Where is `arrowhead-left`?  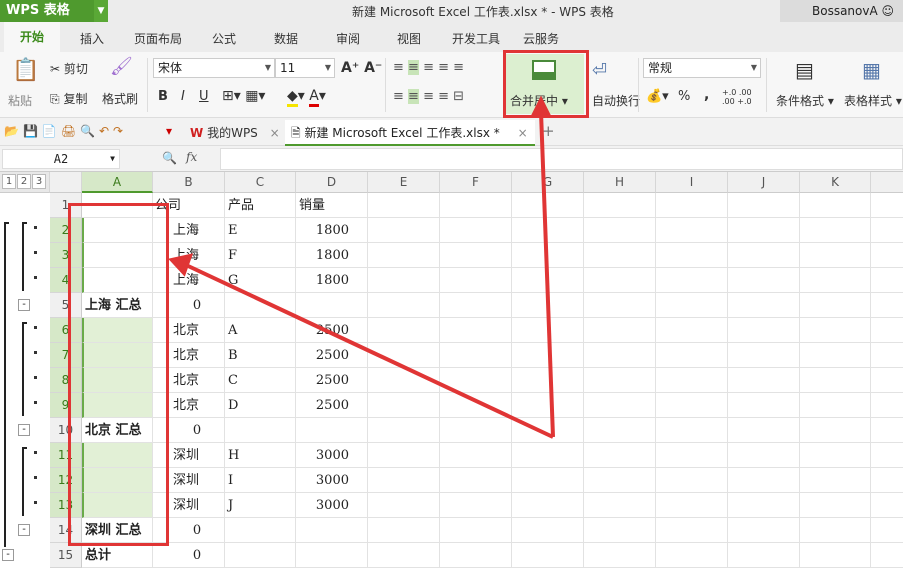
arrowhead-left is located at coordinates (181, 265).